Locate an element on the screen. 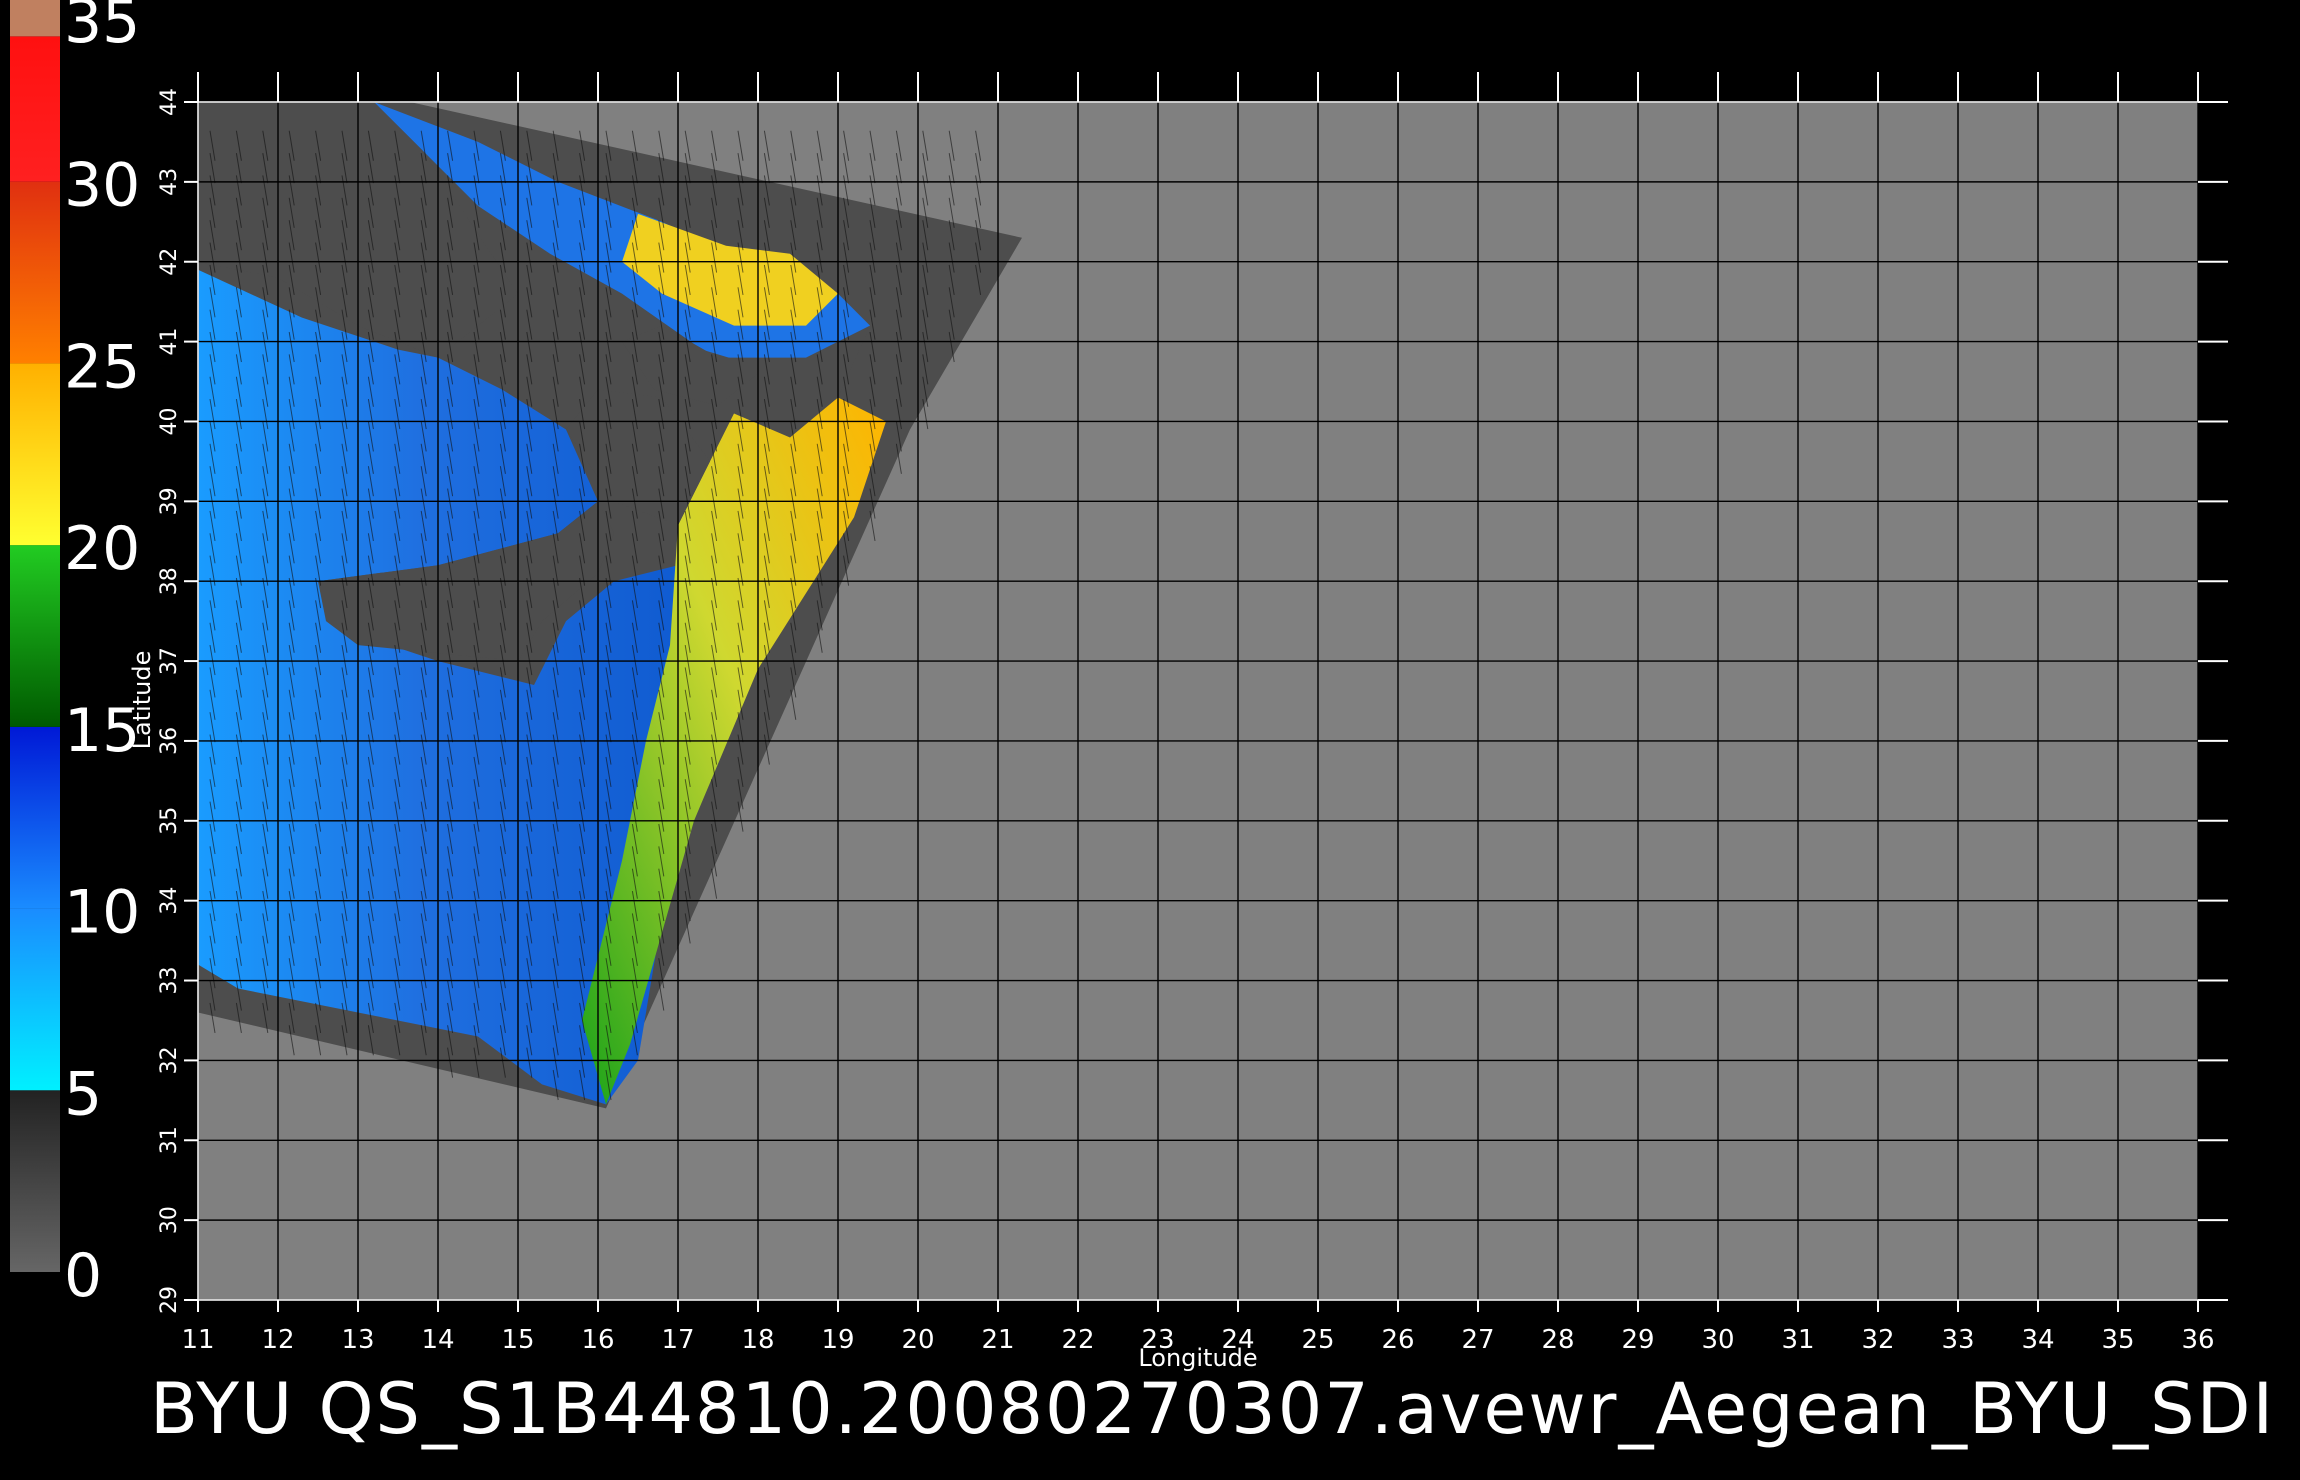 The height and width of the screenshot is (1480, 2300). x-tick-label: 21 is located at coordinates (997, 1340).